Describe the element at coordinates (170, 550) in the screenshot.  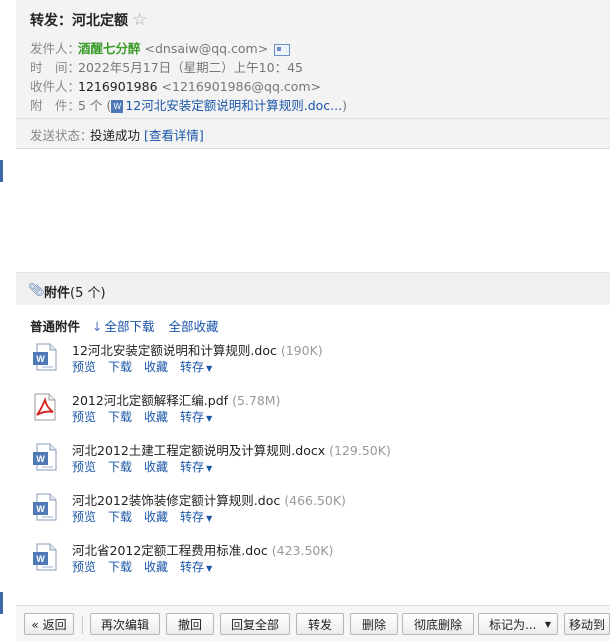
I see `attachment-name: 河北省2012定额工程费用标准.doc` at that location.